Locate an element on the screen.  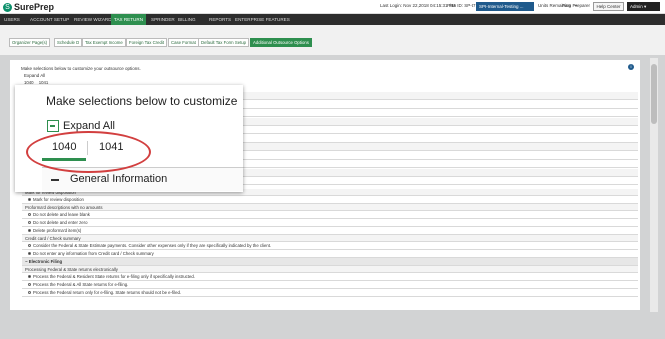
sureprep-logo-icon: S is located at coordinates (7, 7).